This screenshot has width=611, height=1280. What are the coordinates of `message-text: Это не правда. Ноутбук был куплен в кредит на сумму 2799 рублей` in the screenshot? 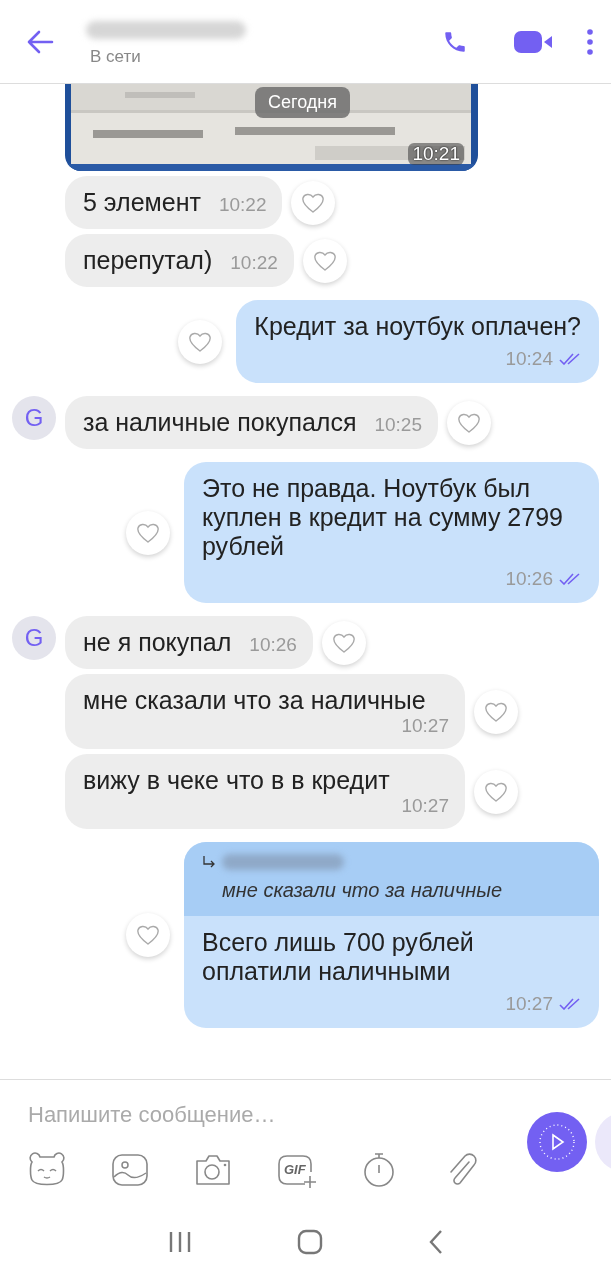 It's located at (383, 517).